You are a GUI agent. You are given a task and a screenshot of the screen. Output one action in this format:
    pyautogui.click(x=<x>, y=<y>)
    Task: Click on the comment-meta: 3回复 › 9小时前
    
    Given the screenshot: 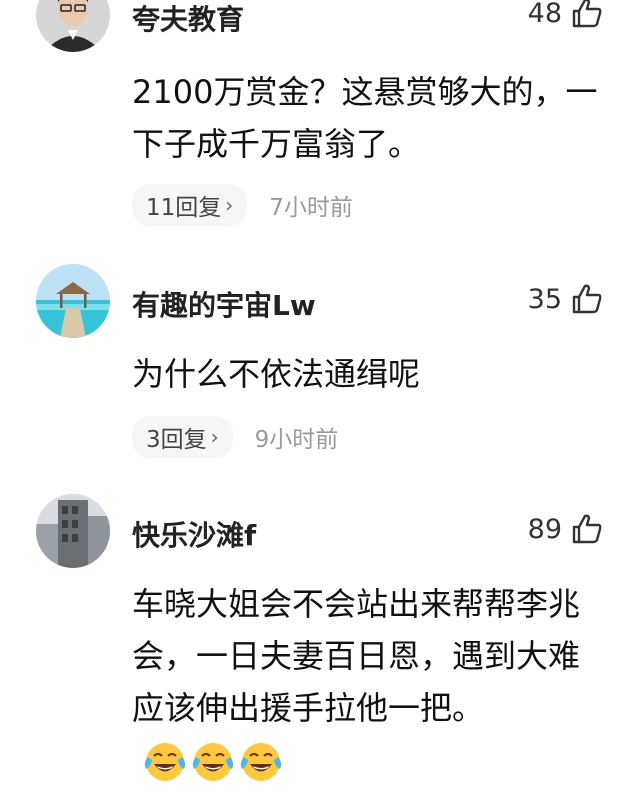 What is the action you would take?
    pyautogui.click(x=235, y=437)
    